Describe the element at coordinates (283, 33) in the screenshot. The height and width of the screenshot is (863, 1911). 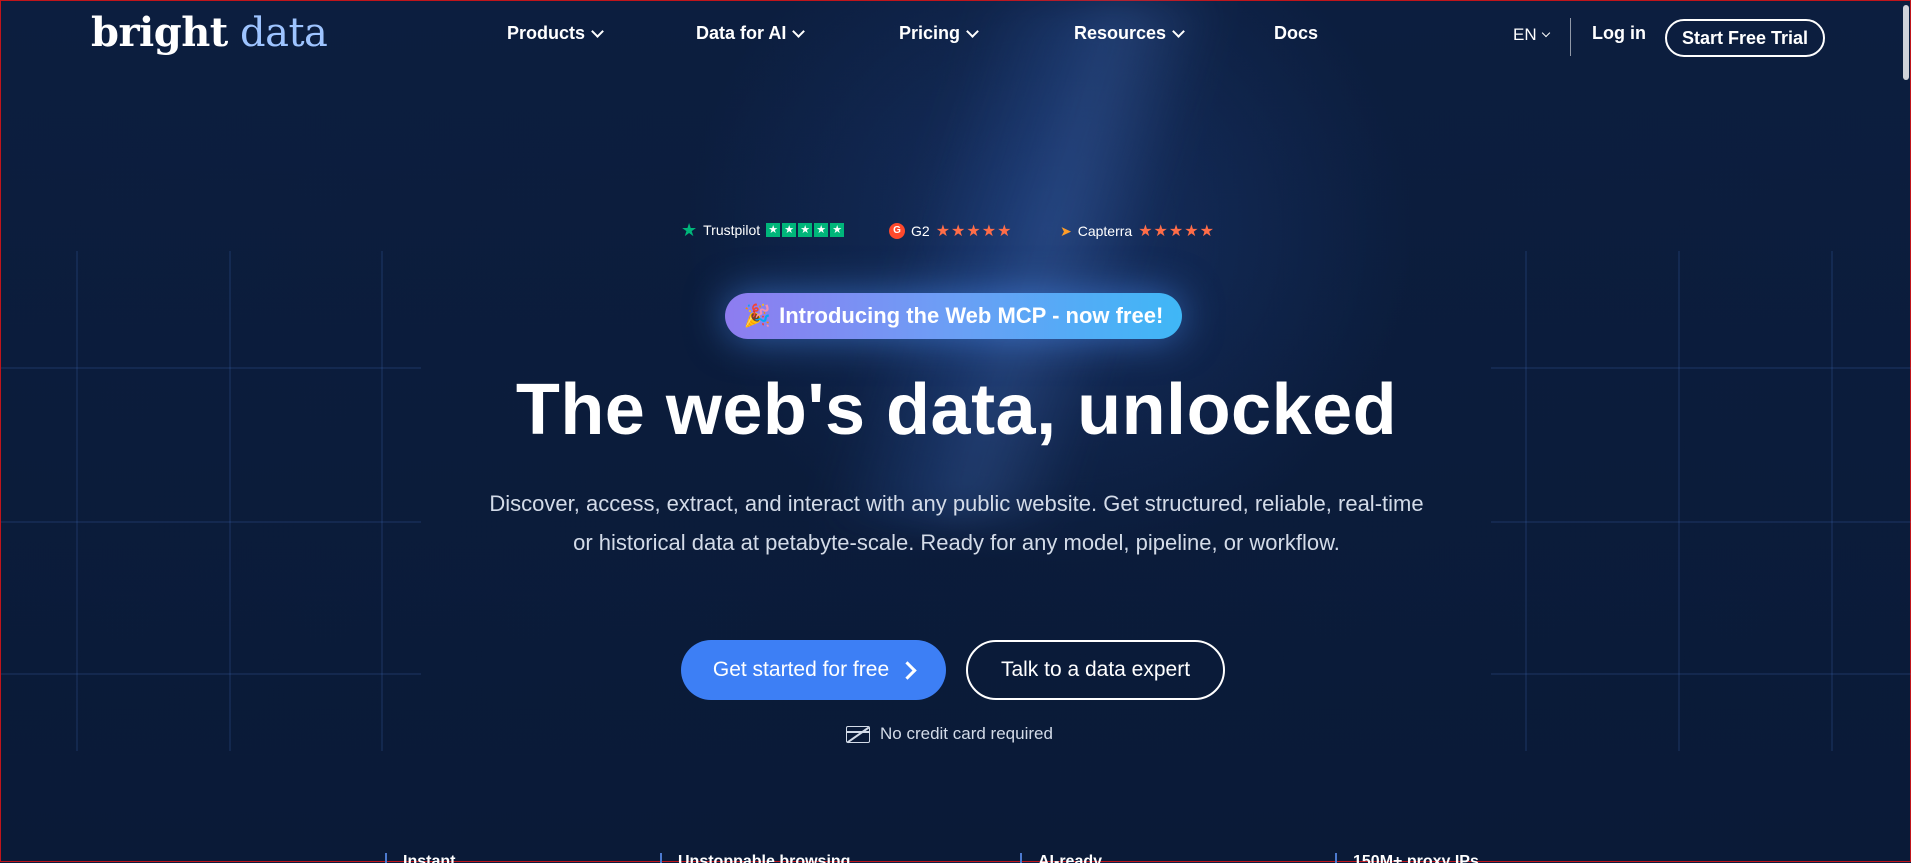
I see `logo-word-data: data` at that location.